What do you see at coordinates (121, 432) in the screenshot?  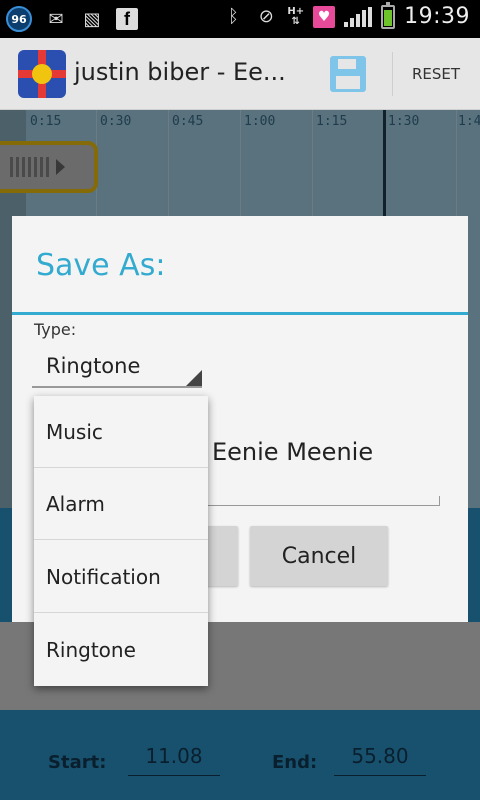 I see `dropdown-option-music: Music` at bounding box center [121, 432].